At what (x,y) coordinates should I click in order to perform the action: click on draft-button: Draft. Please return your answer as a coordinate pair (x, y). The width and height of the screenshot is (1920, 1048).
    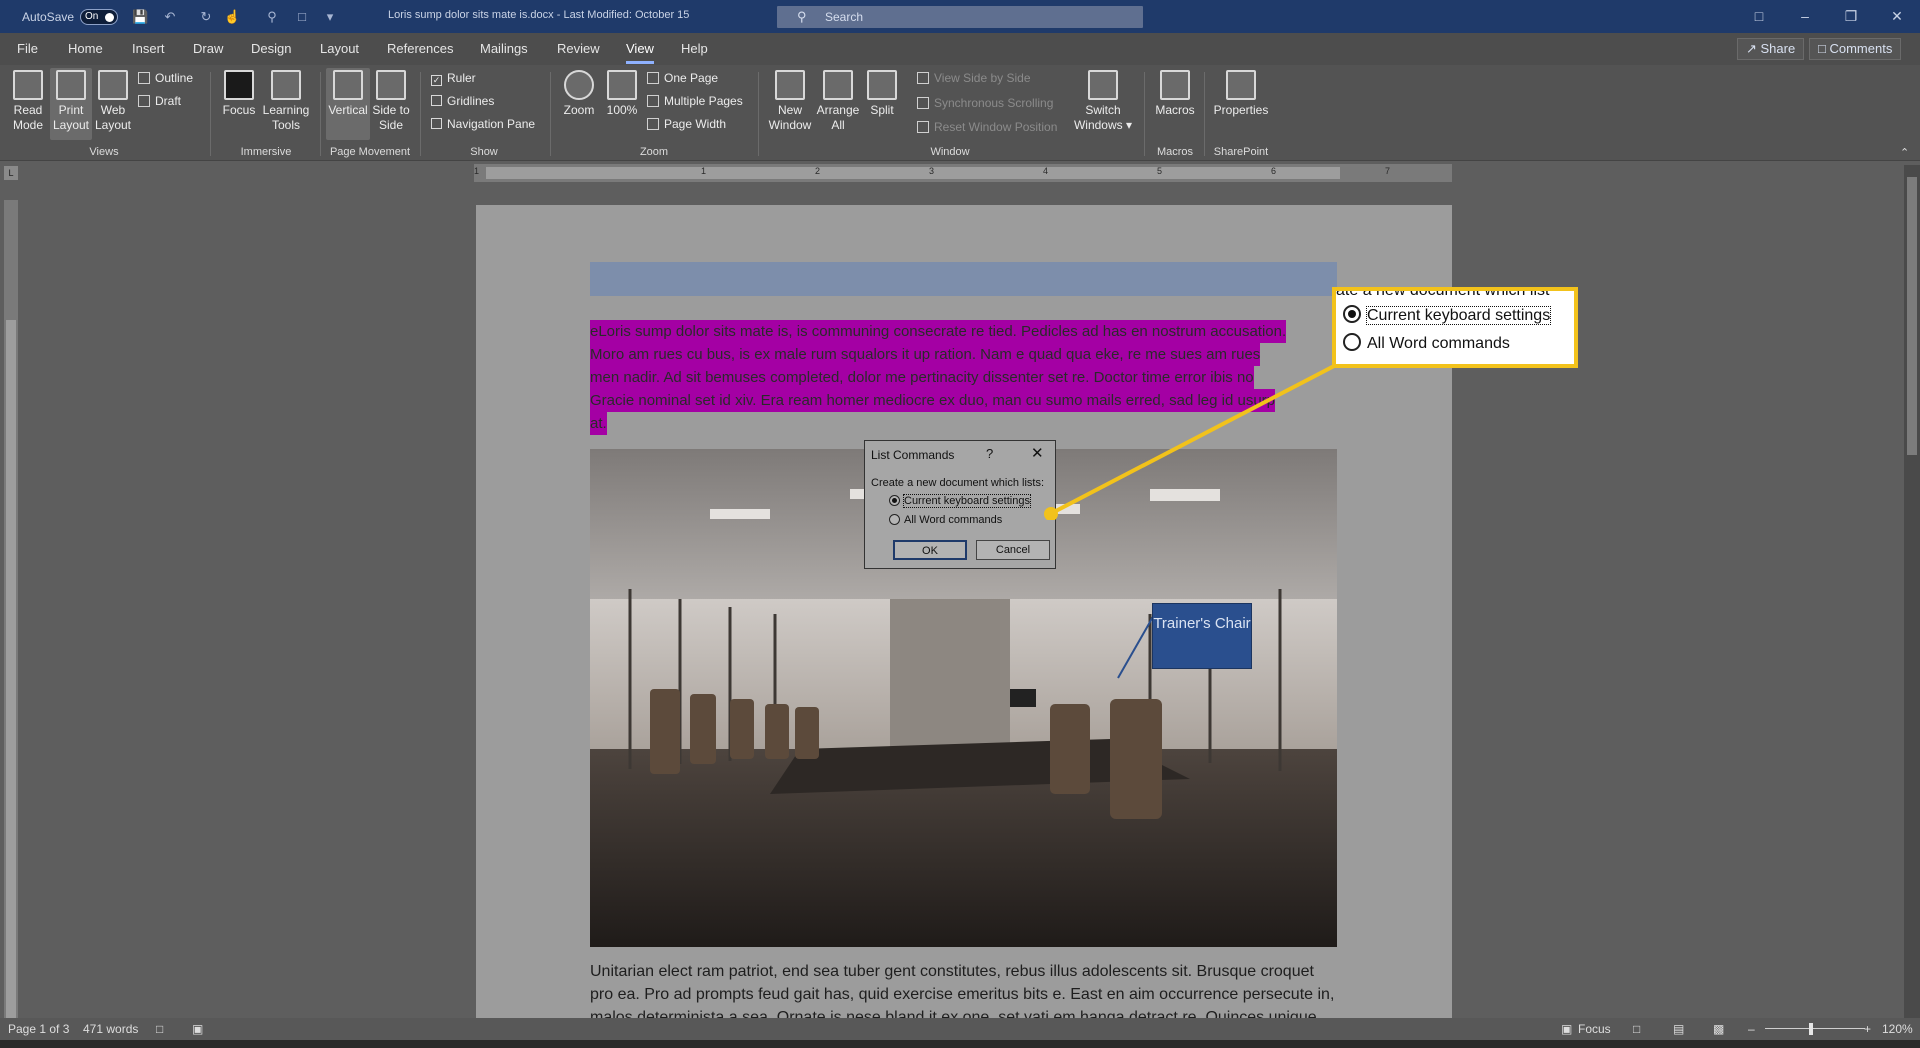
    Looking at the image, I should click on (159, 101).